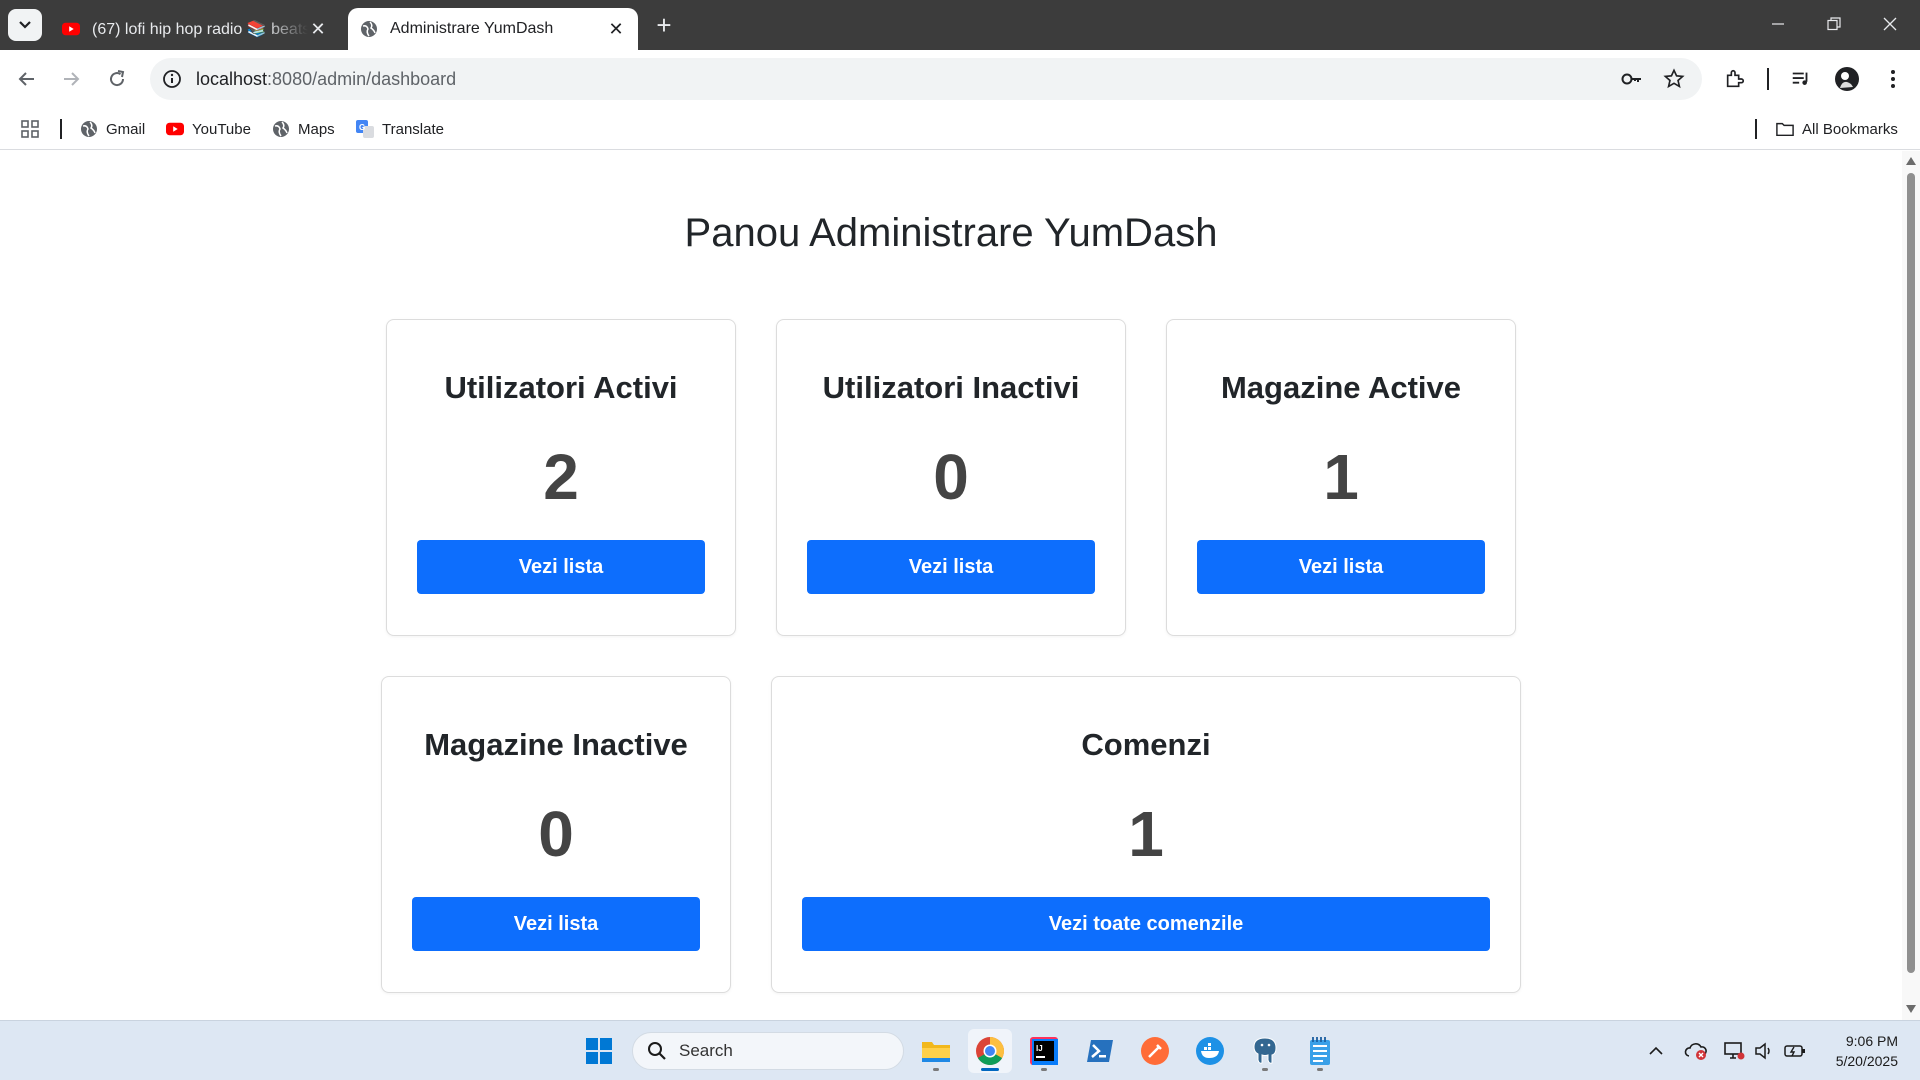 This screenshot has width=1920, height=1080. Describe the element at coordinates (30, 129) in the screenshot. I see `apps-icon` at that location.